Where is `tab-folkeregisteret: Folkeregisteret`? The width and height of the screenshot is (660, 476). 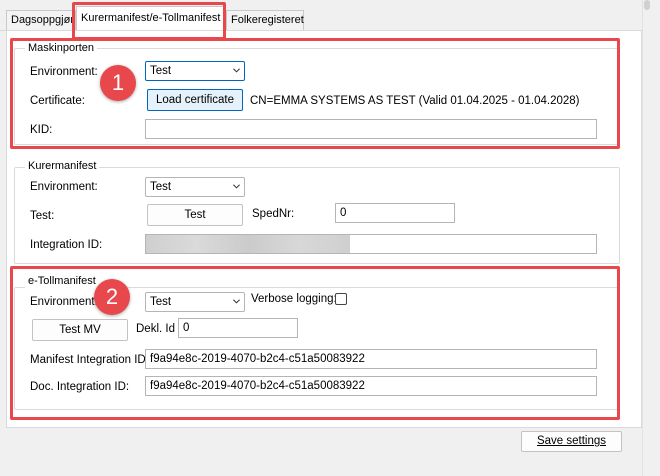
tab-folkeregisteret: Folkeregisteret is located at coordinates (265, 20).